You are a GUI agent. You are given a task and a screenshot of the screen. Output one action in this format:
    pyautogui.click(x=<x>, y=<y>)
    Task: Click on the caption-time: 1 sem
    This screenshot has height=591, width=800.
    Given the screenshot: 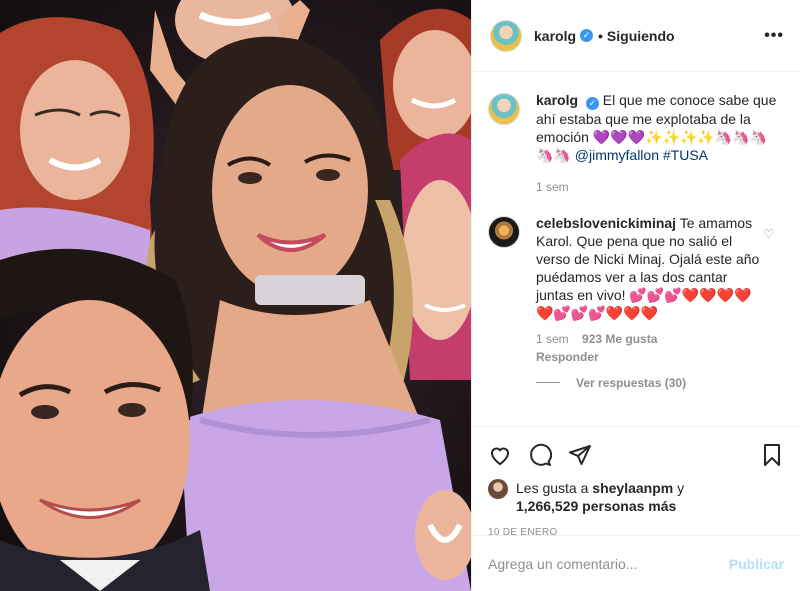 What is the action you would take?
    pyautogui.click(x=552, y=187)
    